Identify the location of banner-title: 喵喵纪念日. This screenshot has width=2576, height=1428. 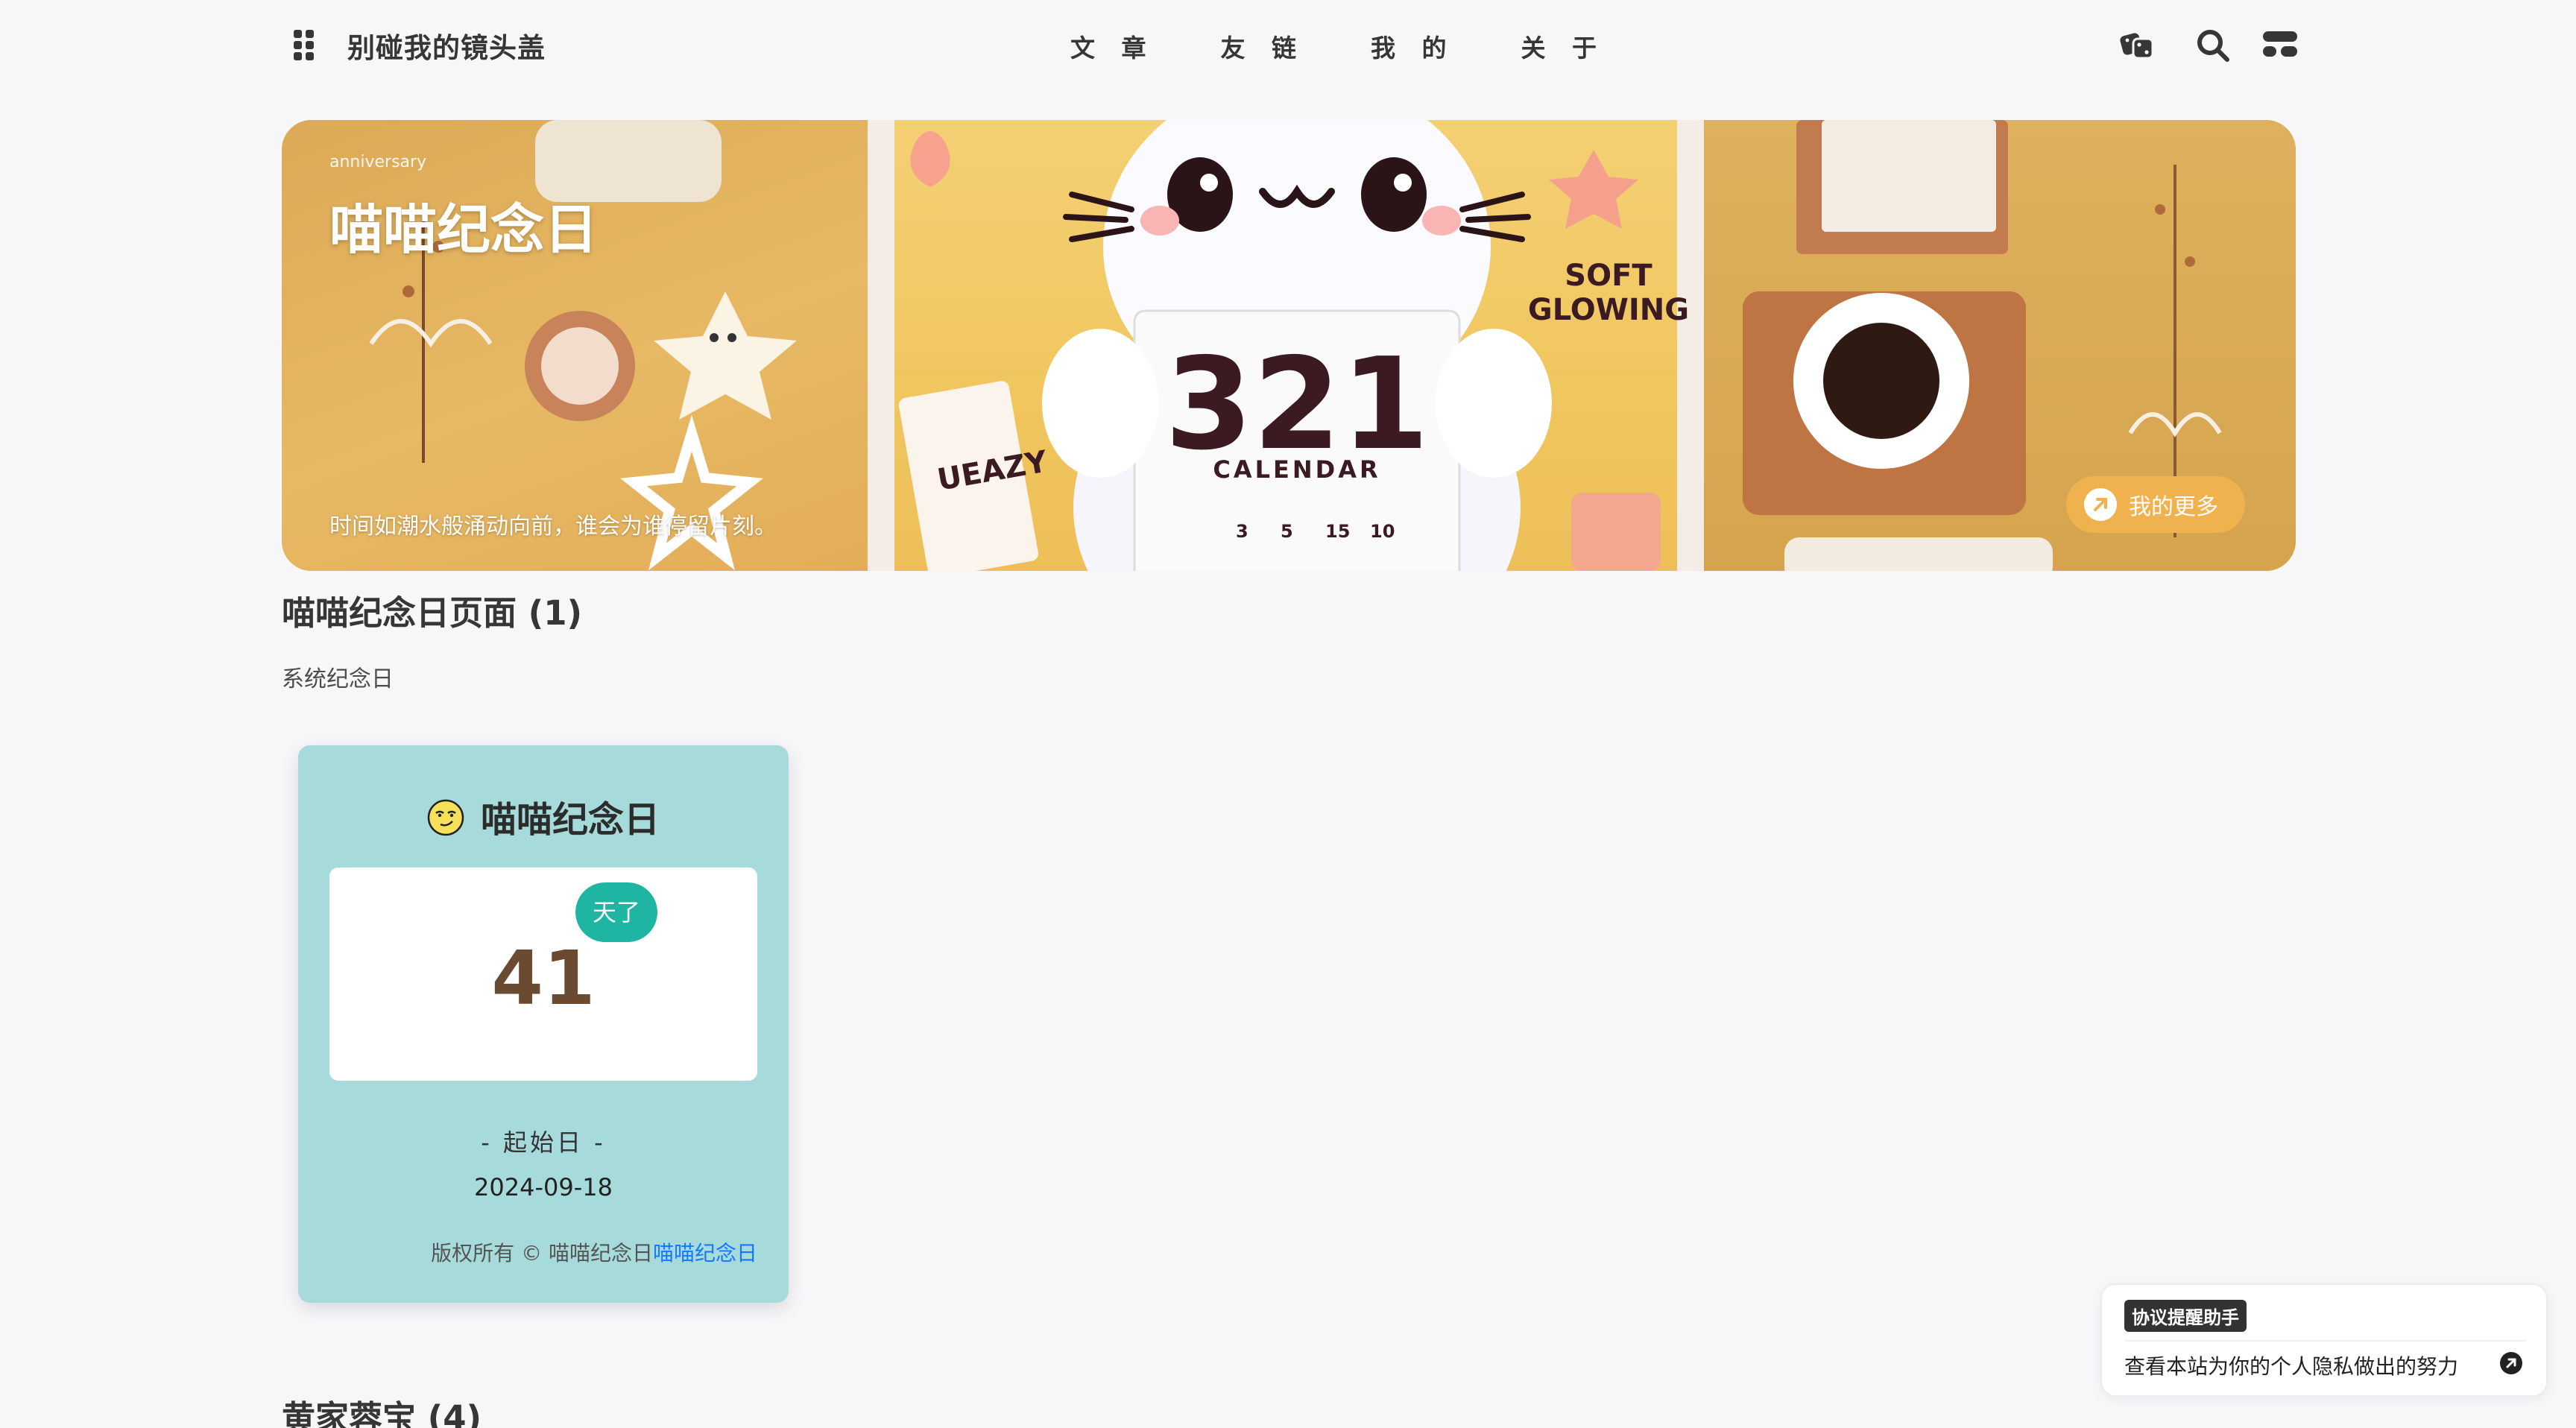
(464, 229).